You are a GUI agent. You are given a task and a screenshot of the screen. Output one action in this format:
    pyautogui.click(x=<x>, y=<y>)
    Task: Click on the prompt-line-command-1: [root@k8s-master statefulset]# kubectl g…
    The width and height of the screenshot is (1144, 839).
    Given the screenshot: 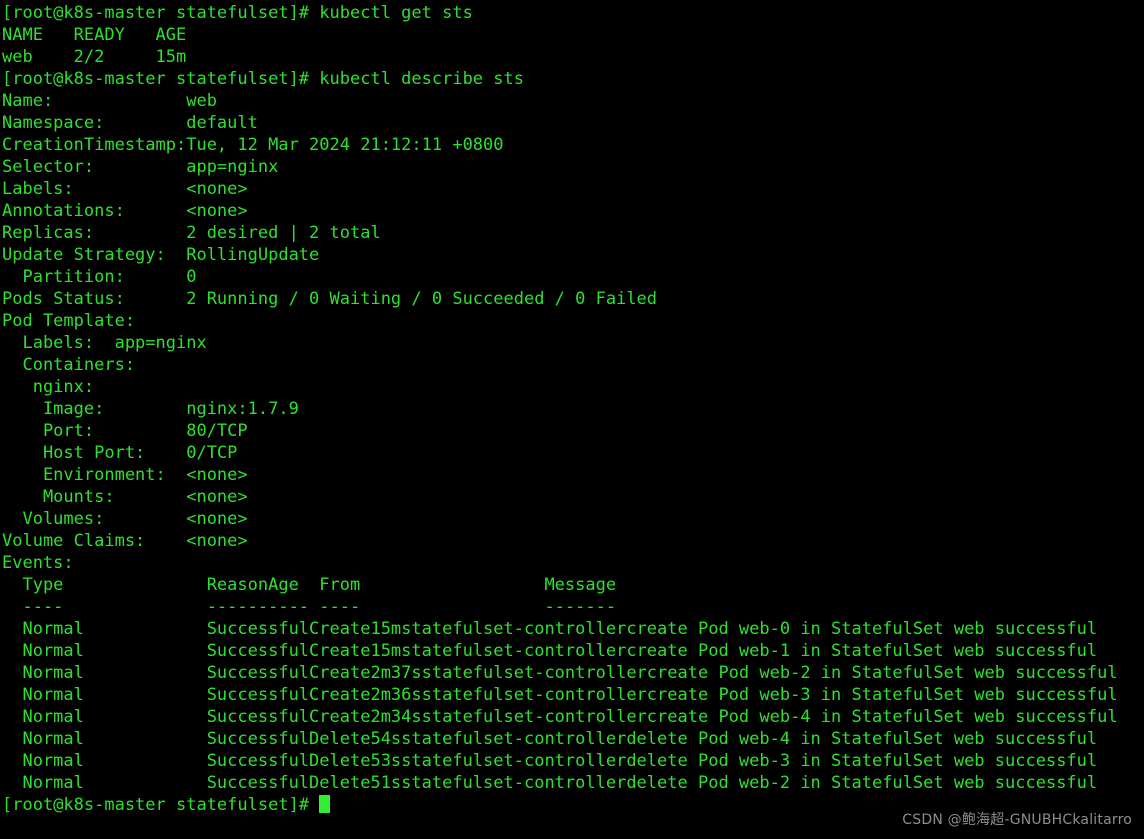 What is the action you would take?
    pyautogui.click(x=237, y=13)
    